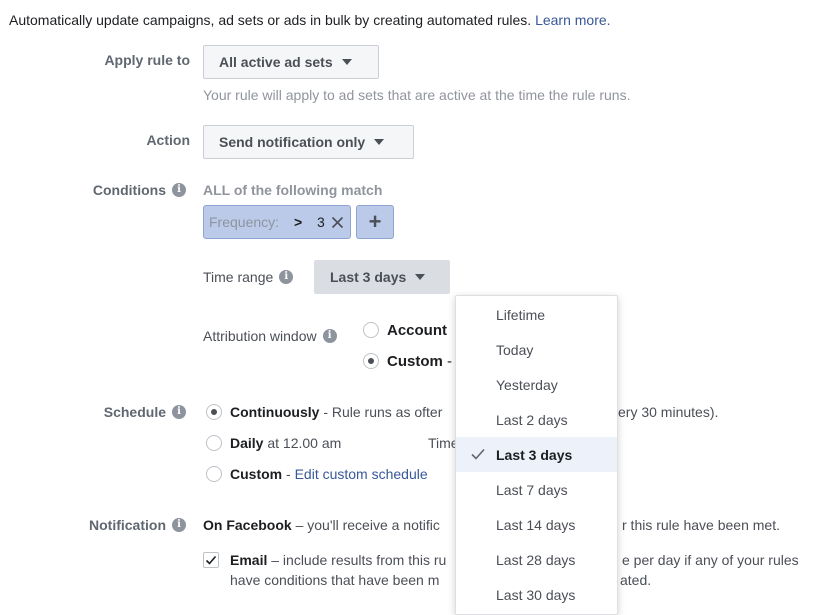 The height and width of the screenshot is (615, 813). I want to click on schedule-label-group: Schedule i, so click(123, 412).